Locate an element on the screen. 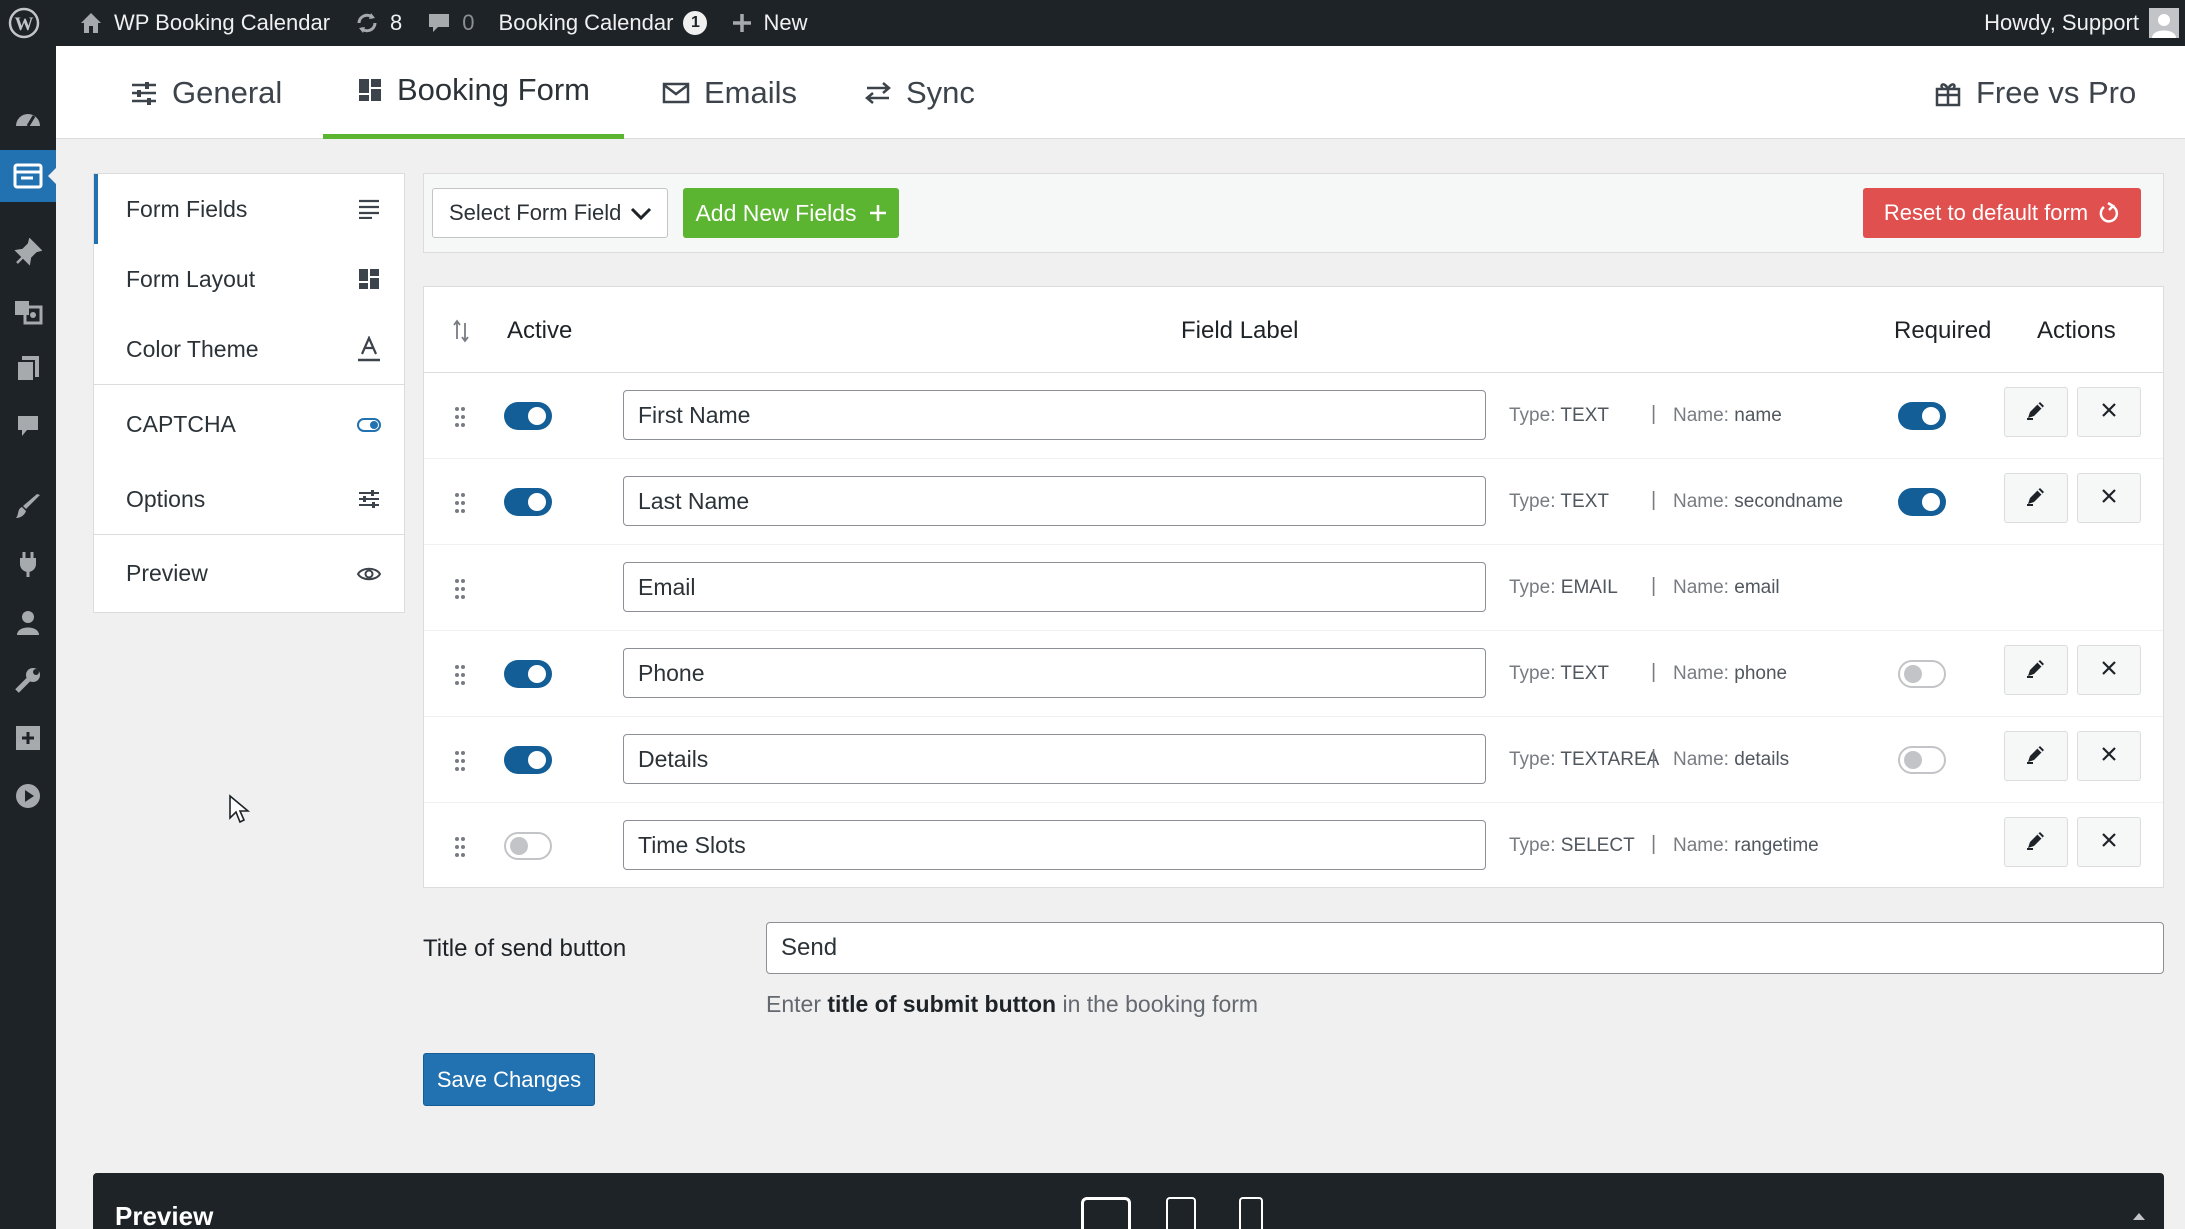 Image resolution: width=2185 pixels, height=1229 pixels. field-label-input: Email is located at coordinates (1054, 587).